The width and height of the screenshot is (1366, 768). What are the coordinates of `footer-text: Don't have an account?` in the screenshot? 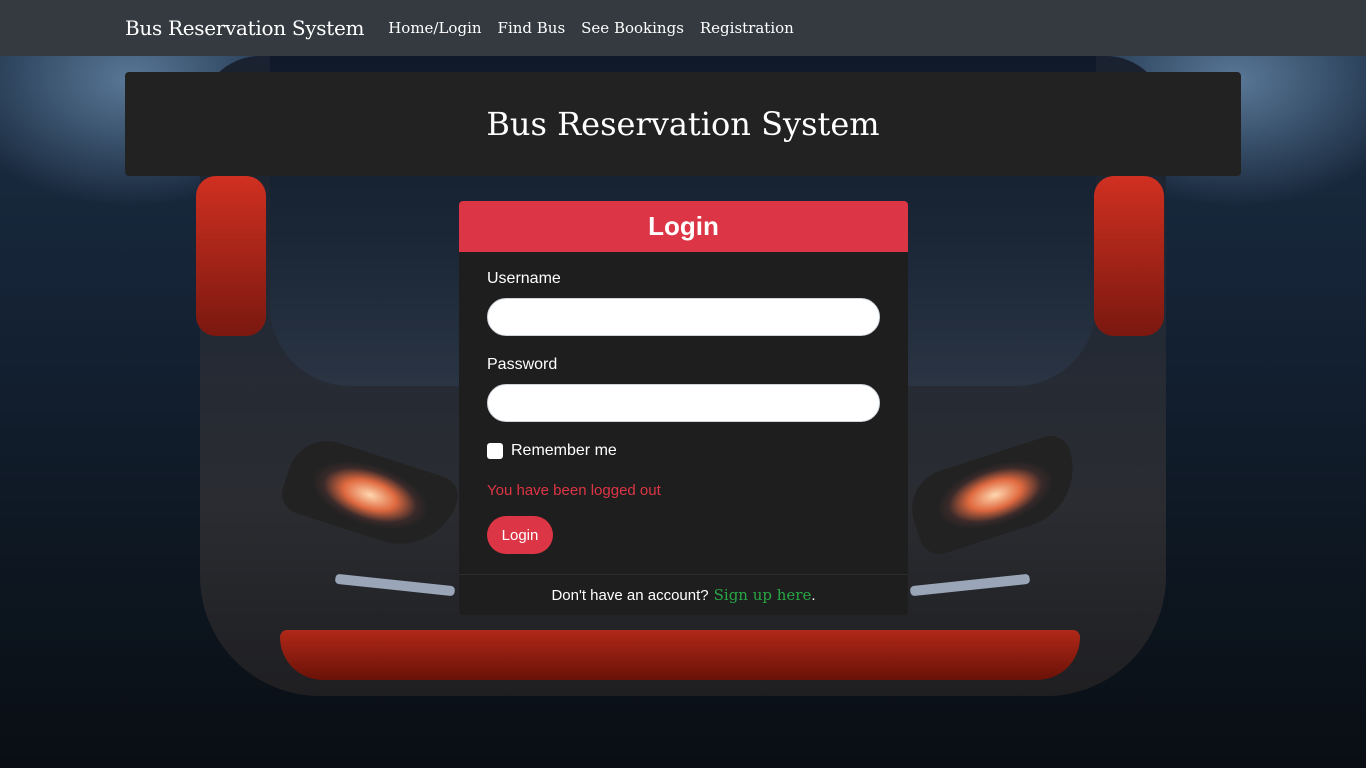 It's located at (630, 595).